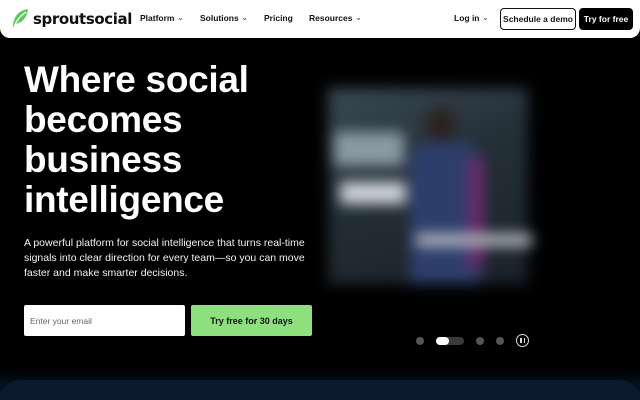 This screenshot has width=640, height=400. I want to click on nav-solutions: Solutions ⌄, so click(224, 18).